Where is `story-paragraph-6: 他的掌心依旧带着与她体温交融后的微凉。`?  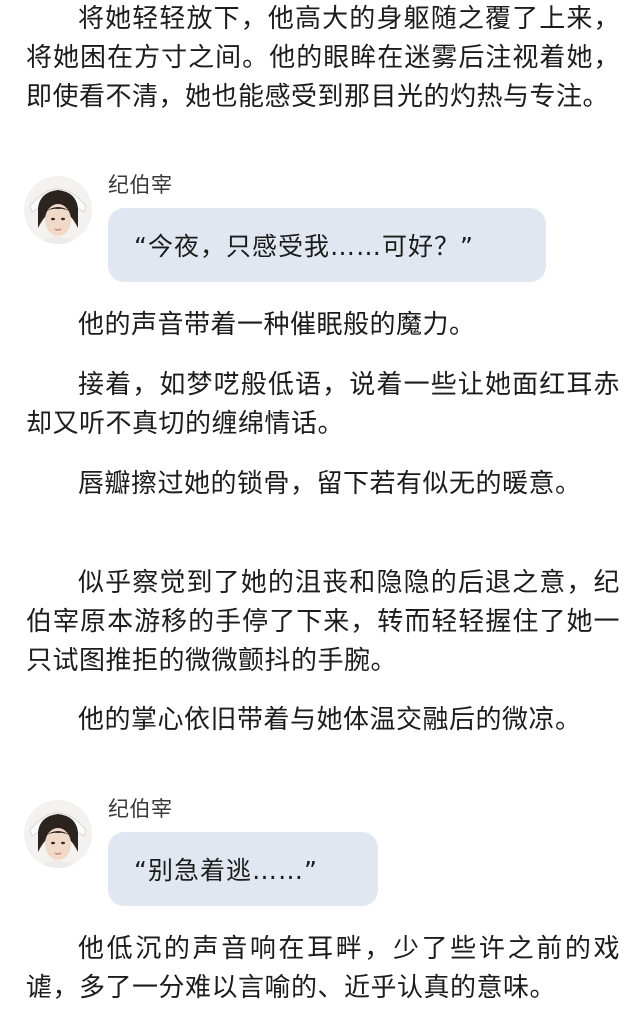
story-paragraph-6: 他的掌心依旧带着与她体温交融后的微凉。 is located at coordinates (330, 720).